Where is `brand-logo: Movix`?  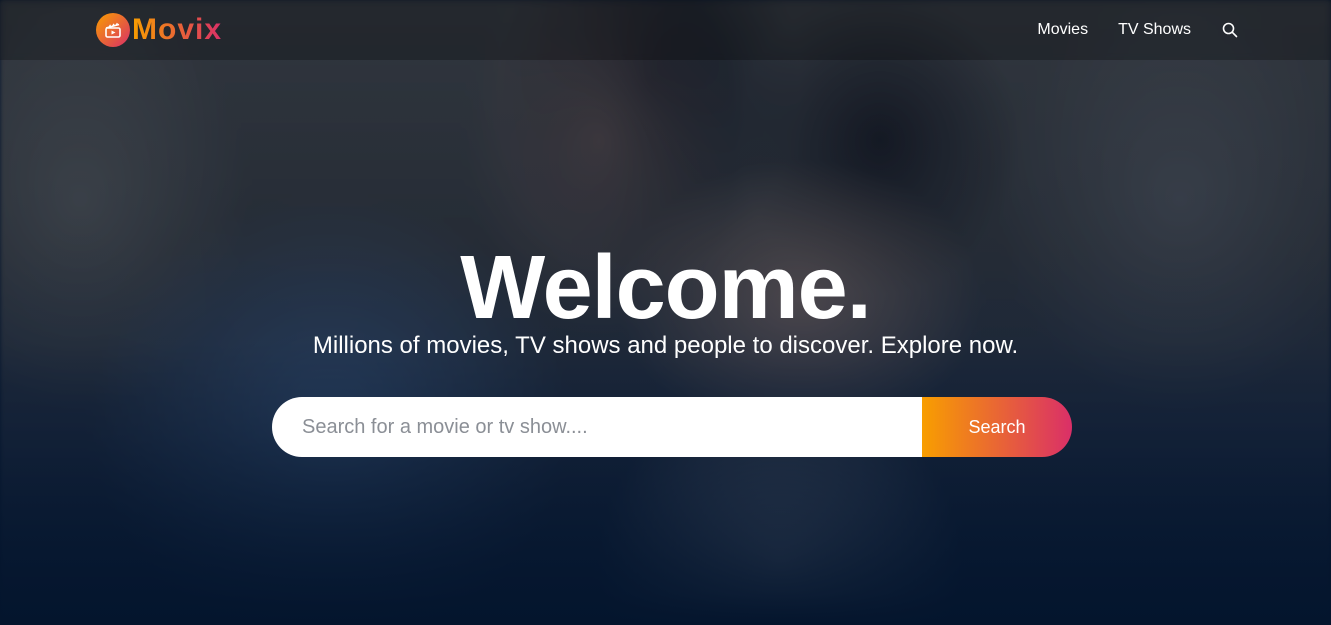 brand-logo: Movix is located at coordinates (159, 30).